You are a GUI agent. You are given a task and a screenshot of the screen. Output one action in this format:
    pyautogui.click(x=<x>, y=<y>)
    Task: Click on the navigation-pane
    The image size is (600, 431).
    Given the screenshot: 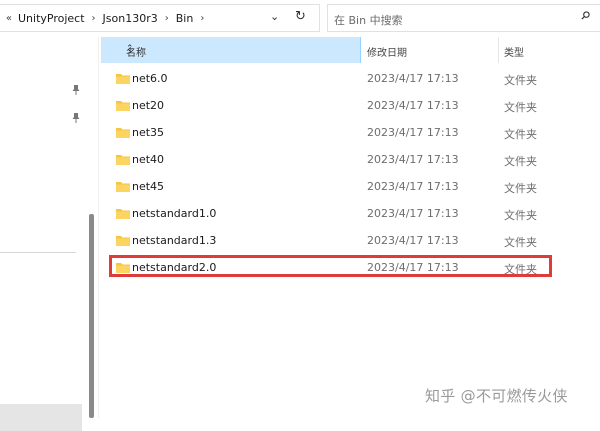 What is the action you would take?
    pyautogui.click(x=44, y=234)
    